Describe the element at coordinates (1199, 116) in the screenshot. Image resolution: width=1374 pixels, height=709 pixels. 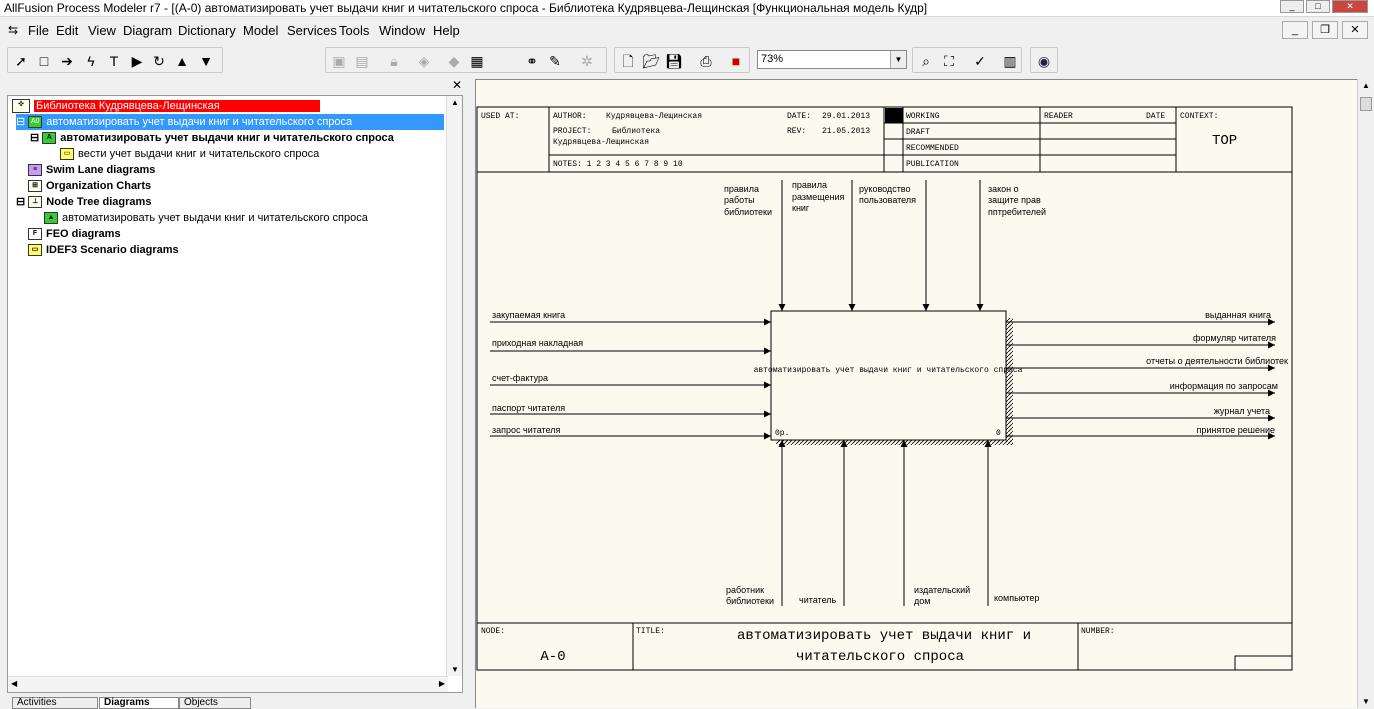
I see `context-label: CONTEXT:` at that location.